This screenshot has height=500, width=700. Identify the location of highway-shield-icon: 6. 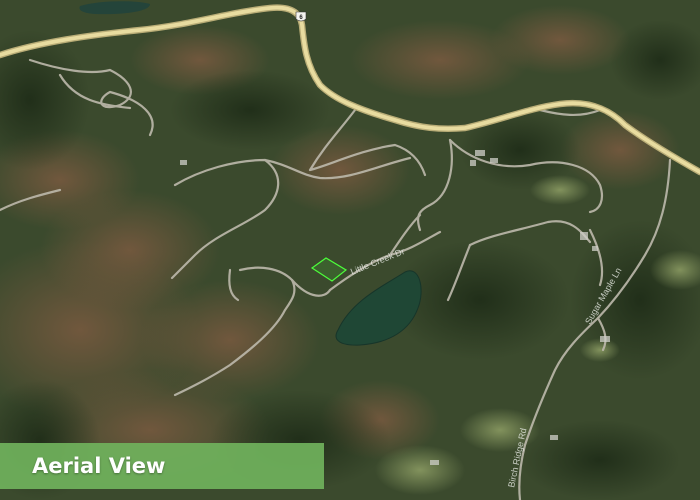
(301, 16).